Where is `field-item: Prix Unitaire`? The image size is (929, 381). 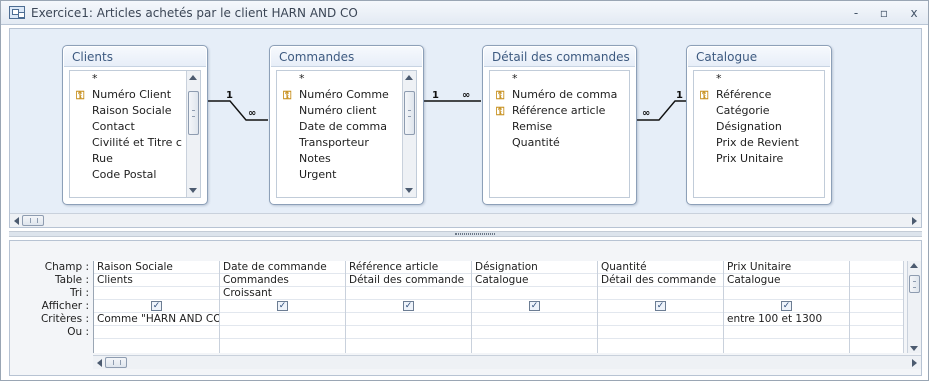
field-item: Prix Unitaire is located at coordinates (759, 159).